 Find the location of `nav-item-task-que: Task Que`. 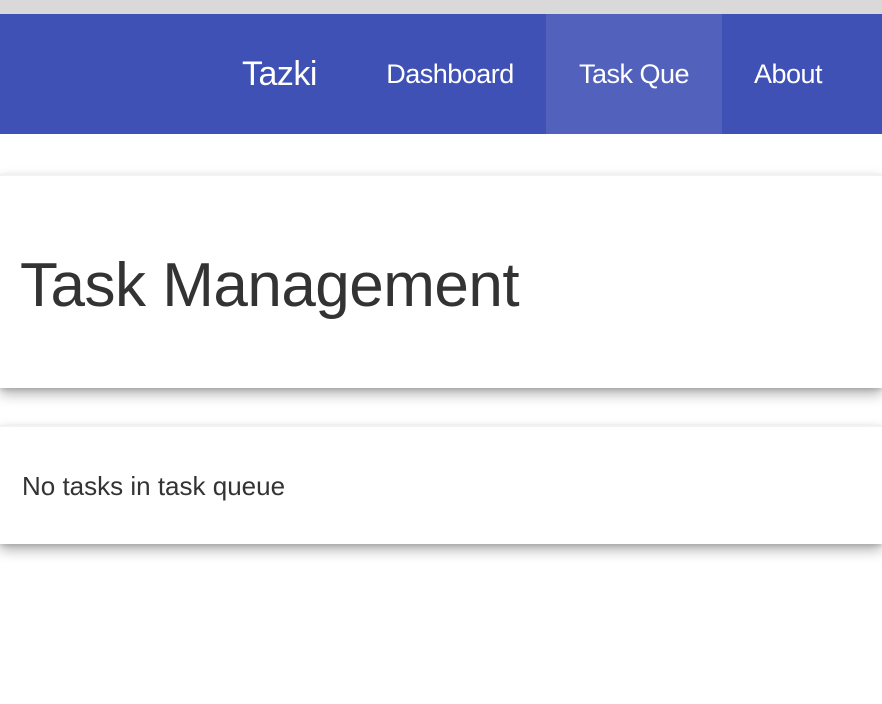

nav-item-task-que: Task Que is located at coordinates (634, 74).